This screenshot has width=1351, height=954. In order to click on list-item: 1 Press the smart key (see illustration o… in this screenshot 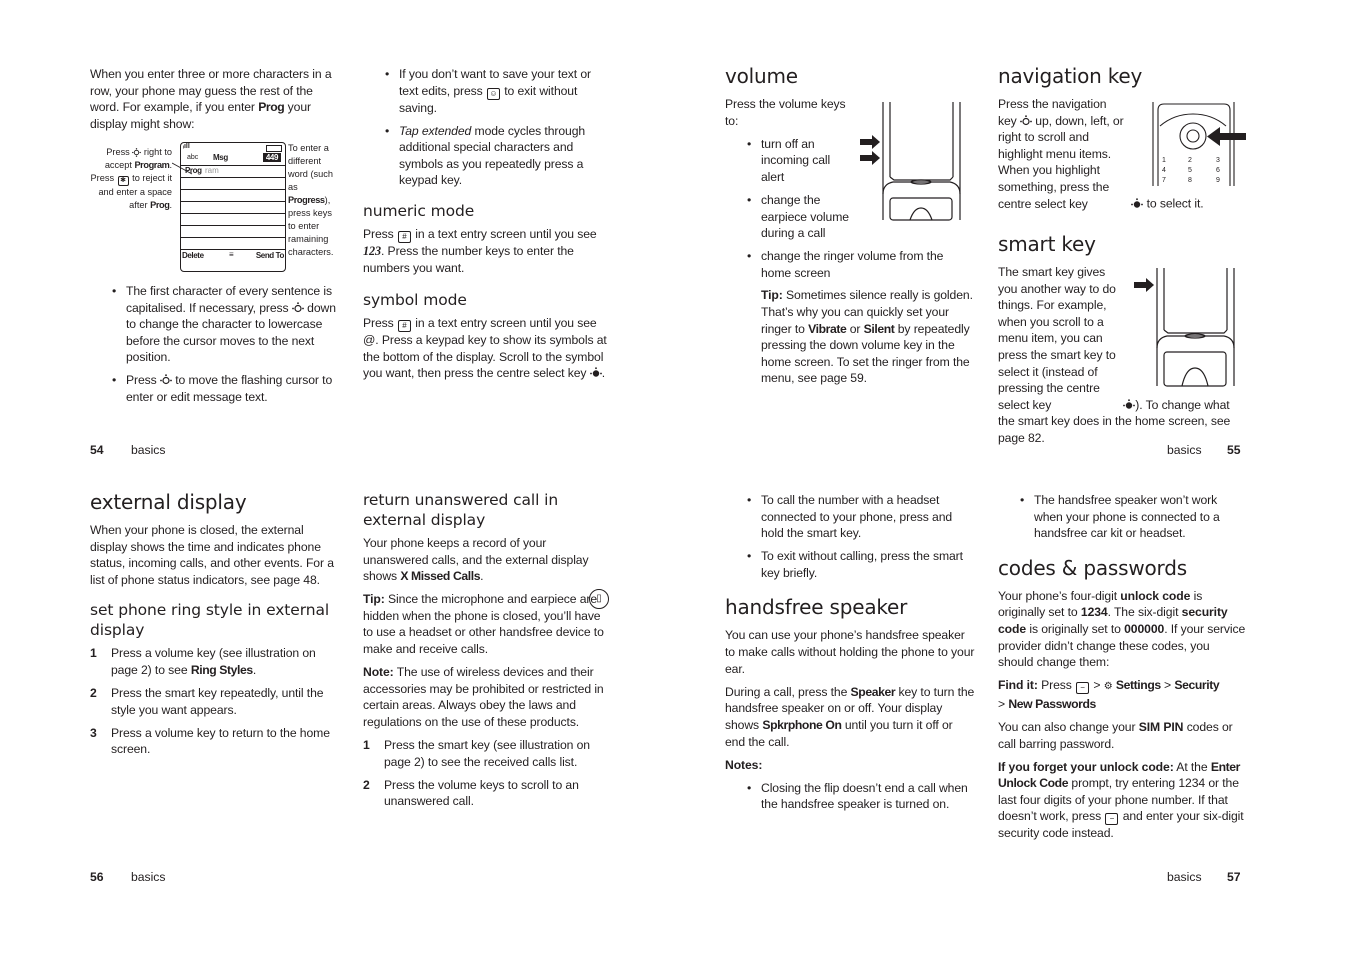, I will do `click(476, 753)`.